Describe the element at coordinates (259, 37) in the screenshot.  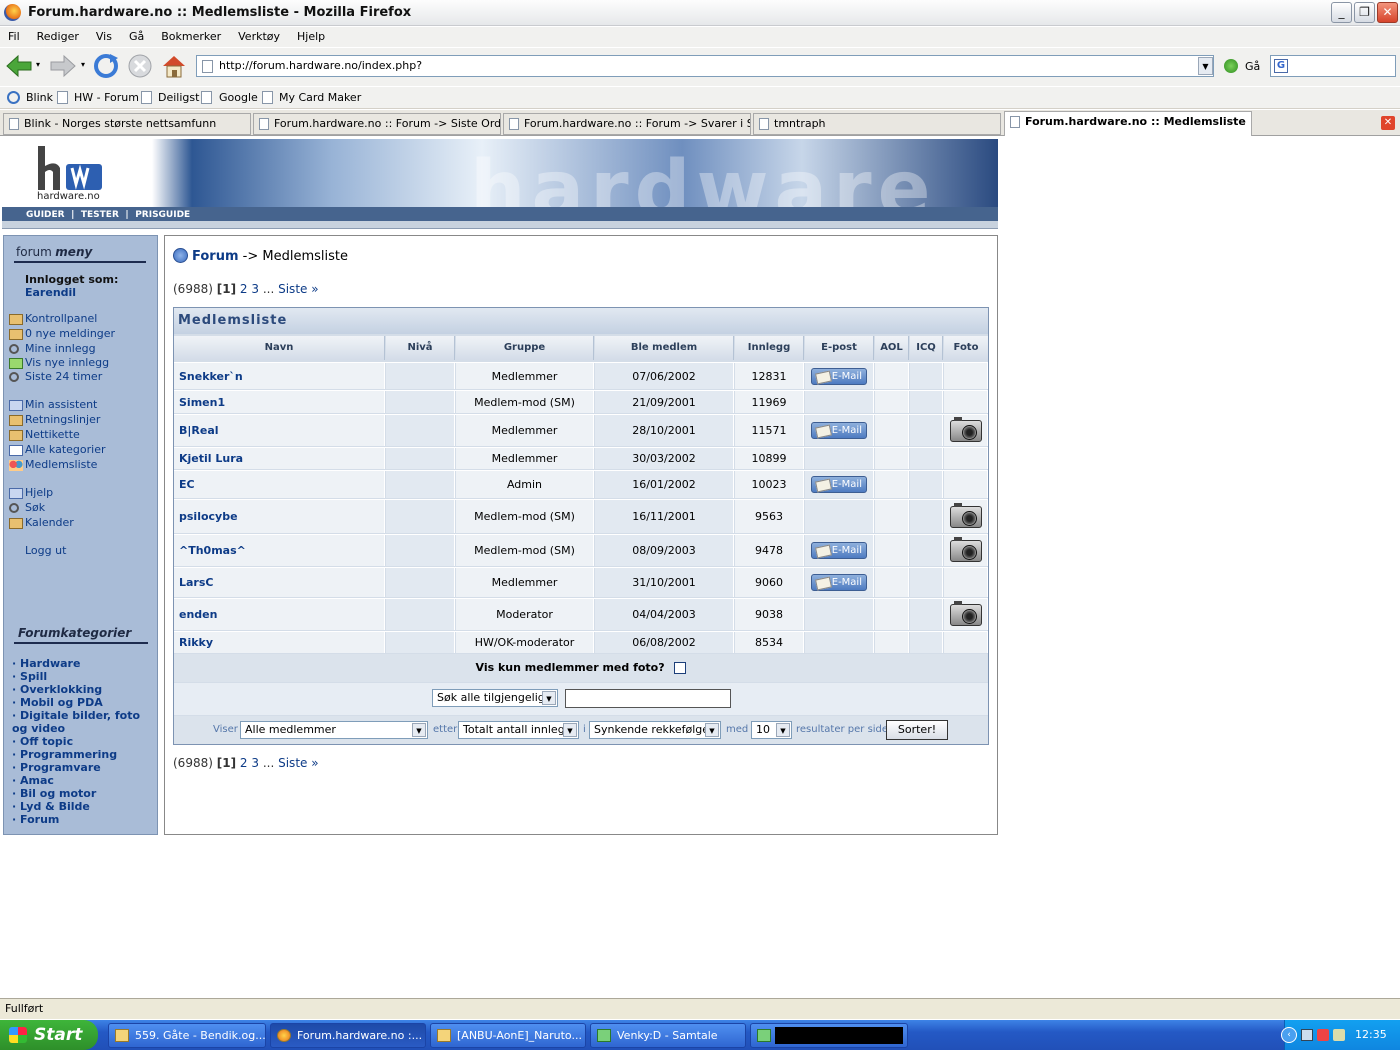
I see `menu-tools: Verktøy` at that location.